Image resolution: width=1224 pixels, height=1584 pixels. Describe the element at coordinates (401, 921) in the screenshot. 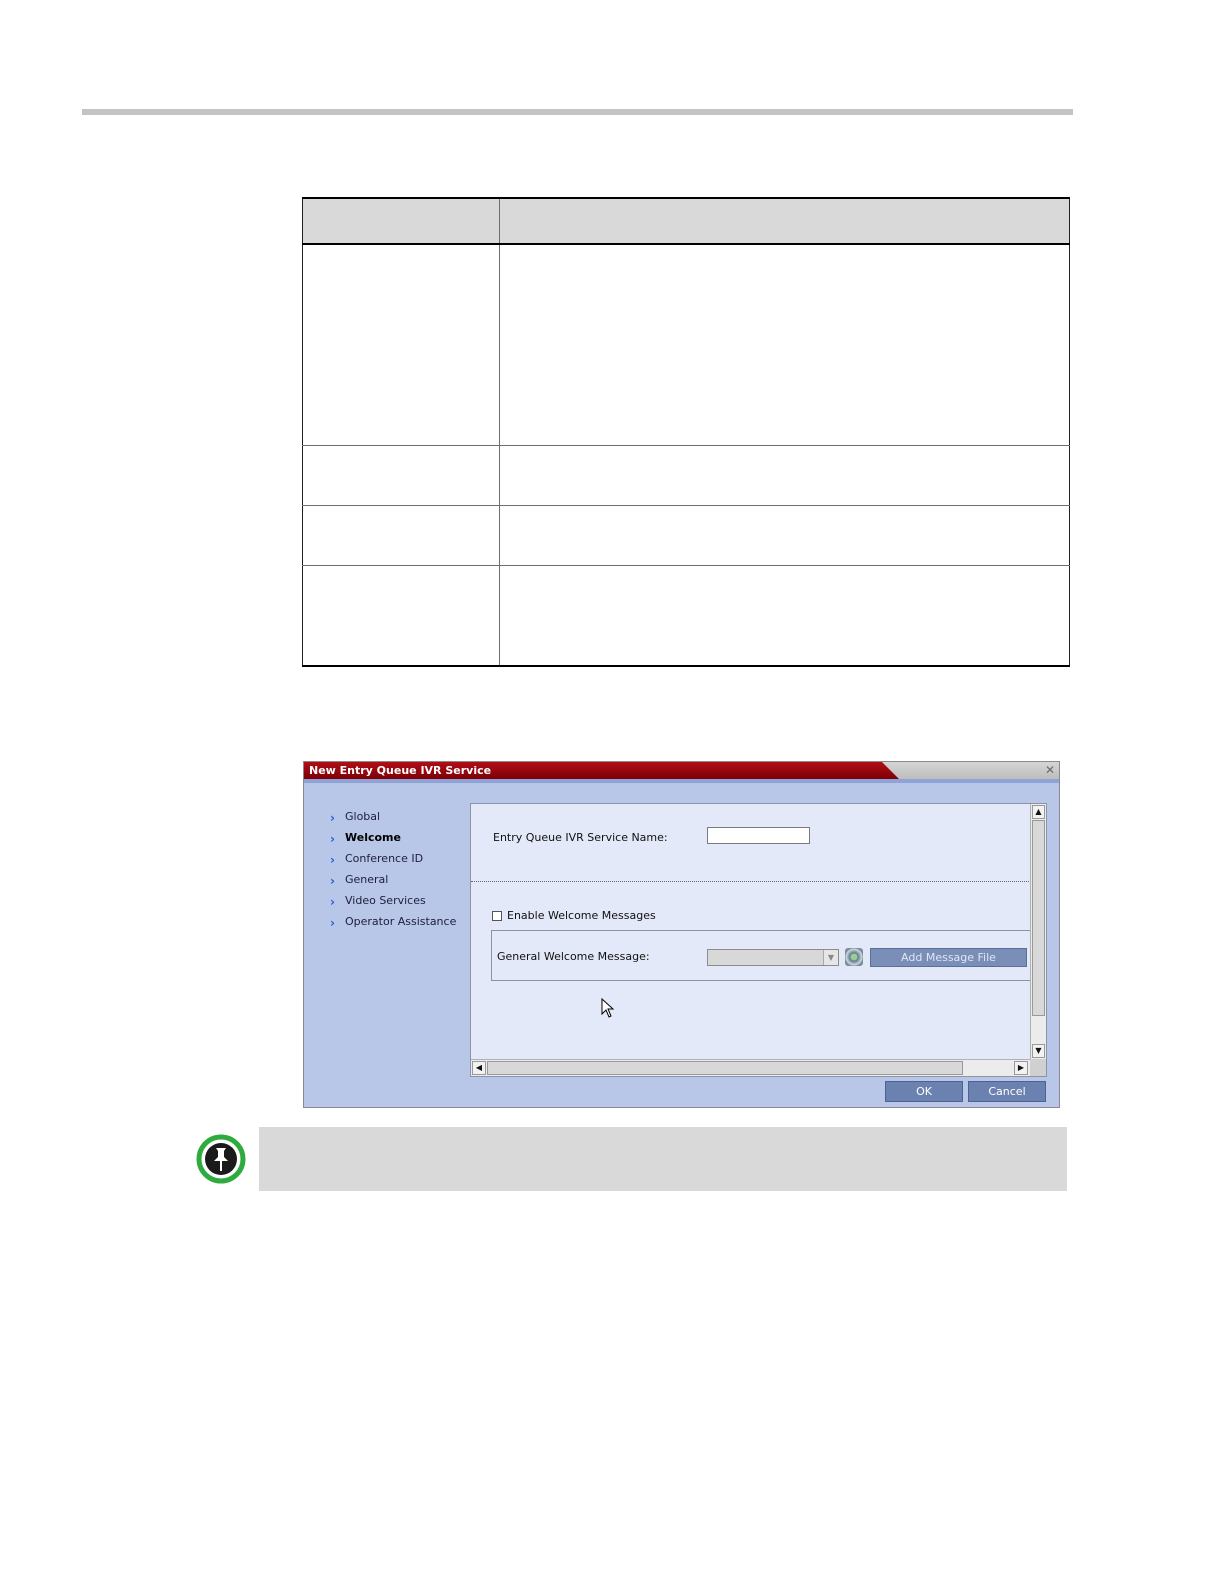

I see `nav-item-label: Operator Assistance` at that location.